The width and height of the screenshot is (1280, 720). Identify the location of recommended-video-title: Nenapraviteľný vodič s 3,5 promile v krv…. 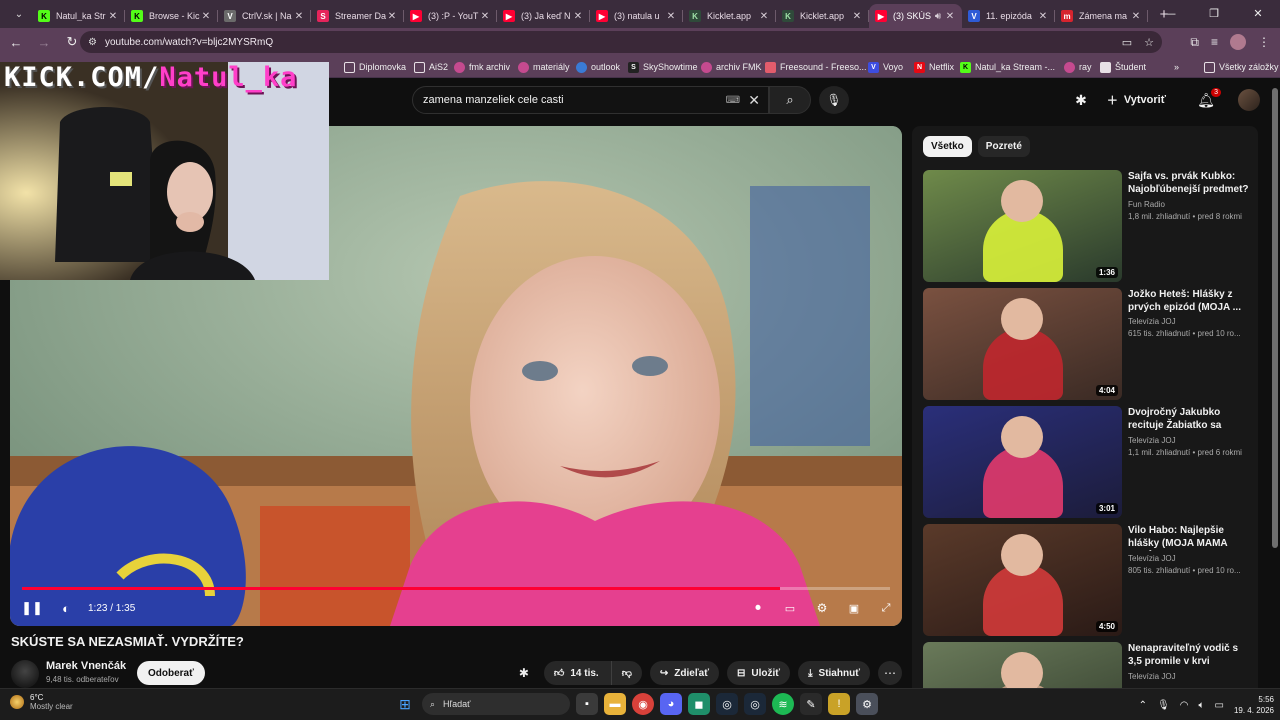
(1189, 655).